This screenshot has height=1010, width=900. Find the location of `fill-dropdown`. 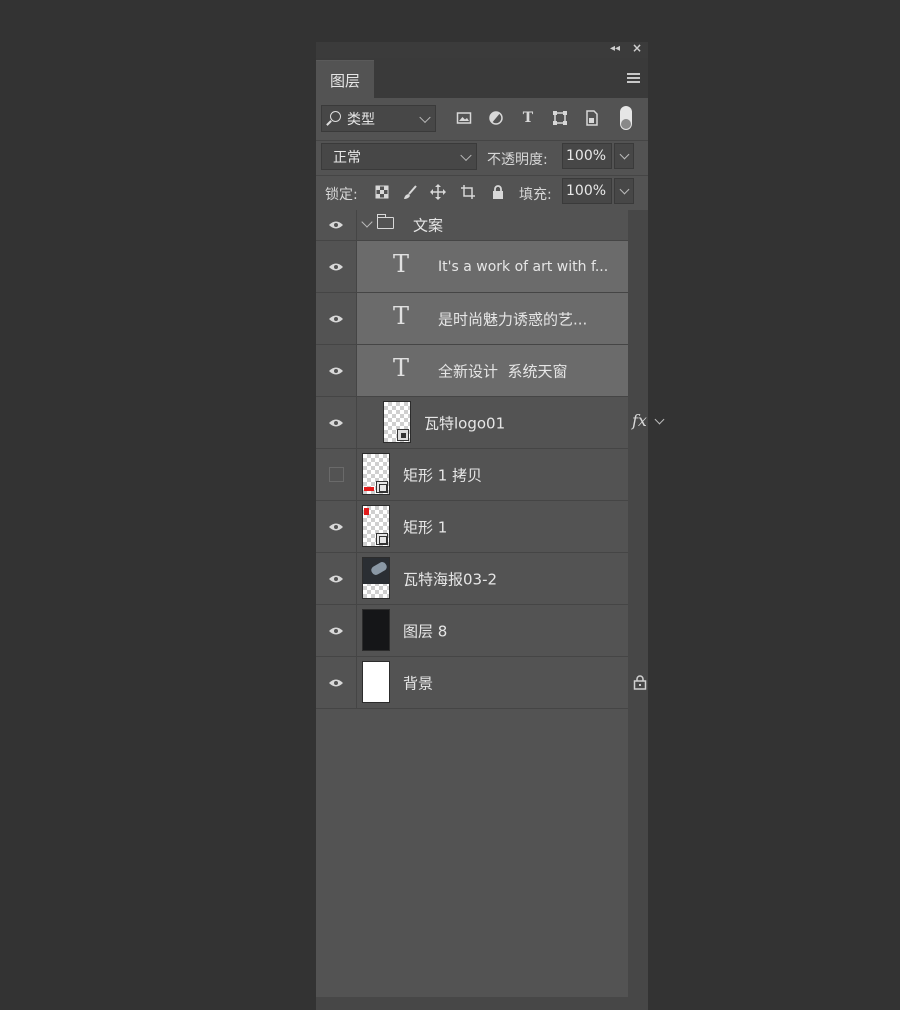

fill-dropdown is located at coordinates (624, 191).